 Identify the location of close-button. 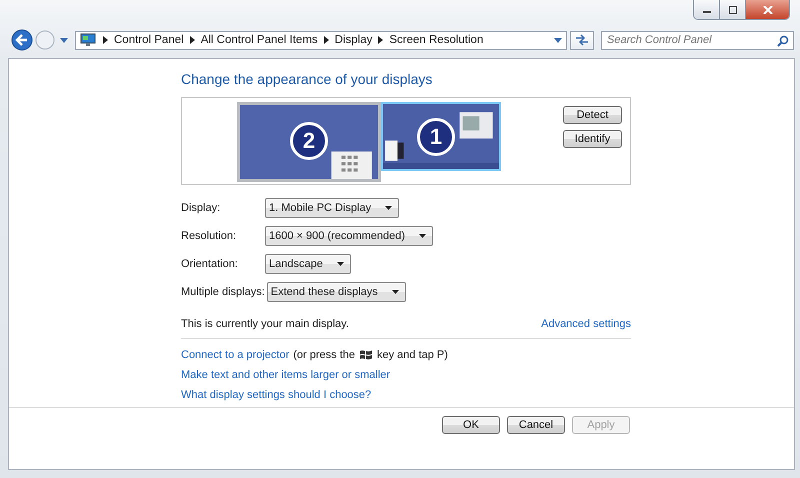
(767, 9).